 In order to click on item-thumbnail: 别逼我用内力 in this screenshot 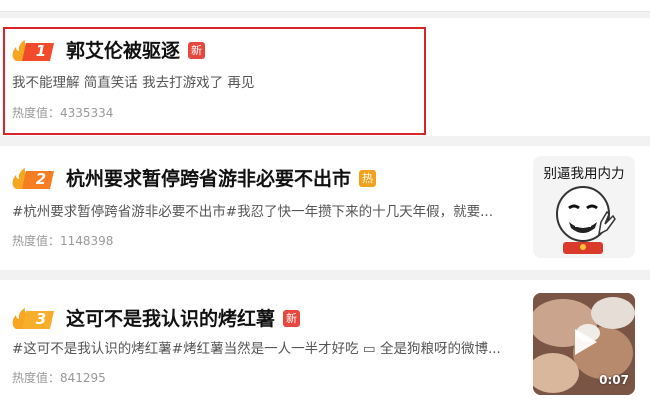, I will do `click(584, 207)`.